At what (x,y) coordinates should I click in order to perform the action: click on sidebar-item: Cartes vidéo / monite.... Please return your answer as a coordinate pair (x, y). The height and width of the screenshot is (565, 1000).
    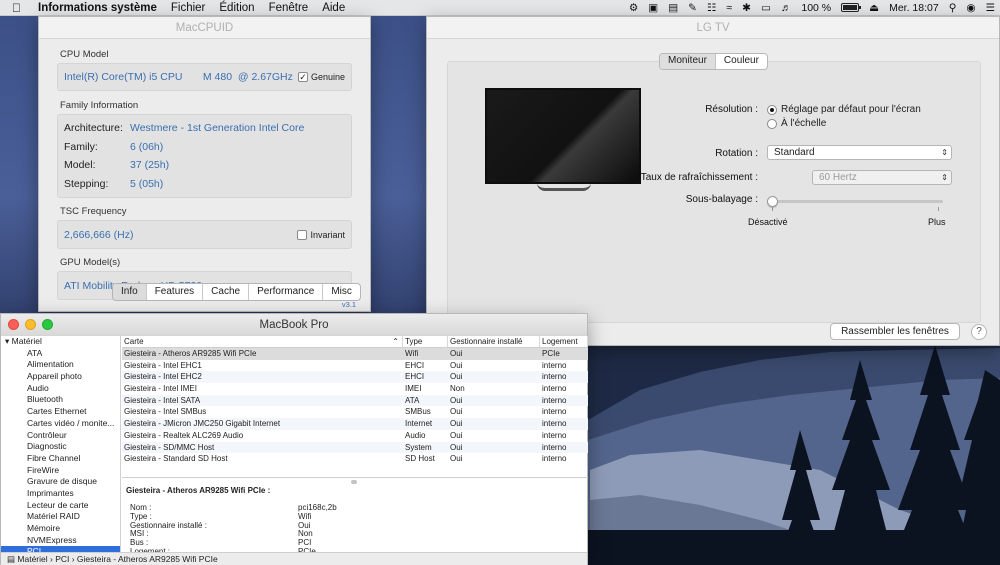
    Looking at the image, I should click on (60, 424).